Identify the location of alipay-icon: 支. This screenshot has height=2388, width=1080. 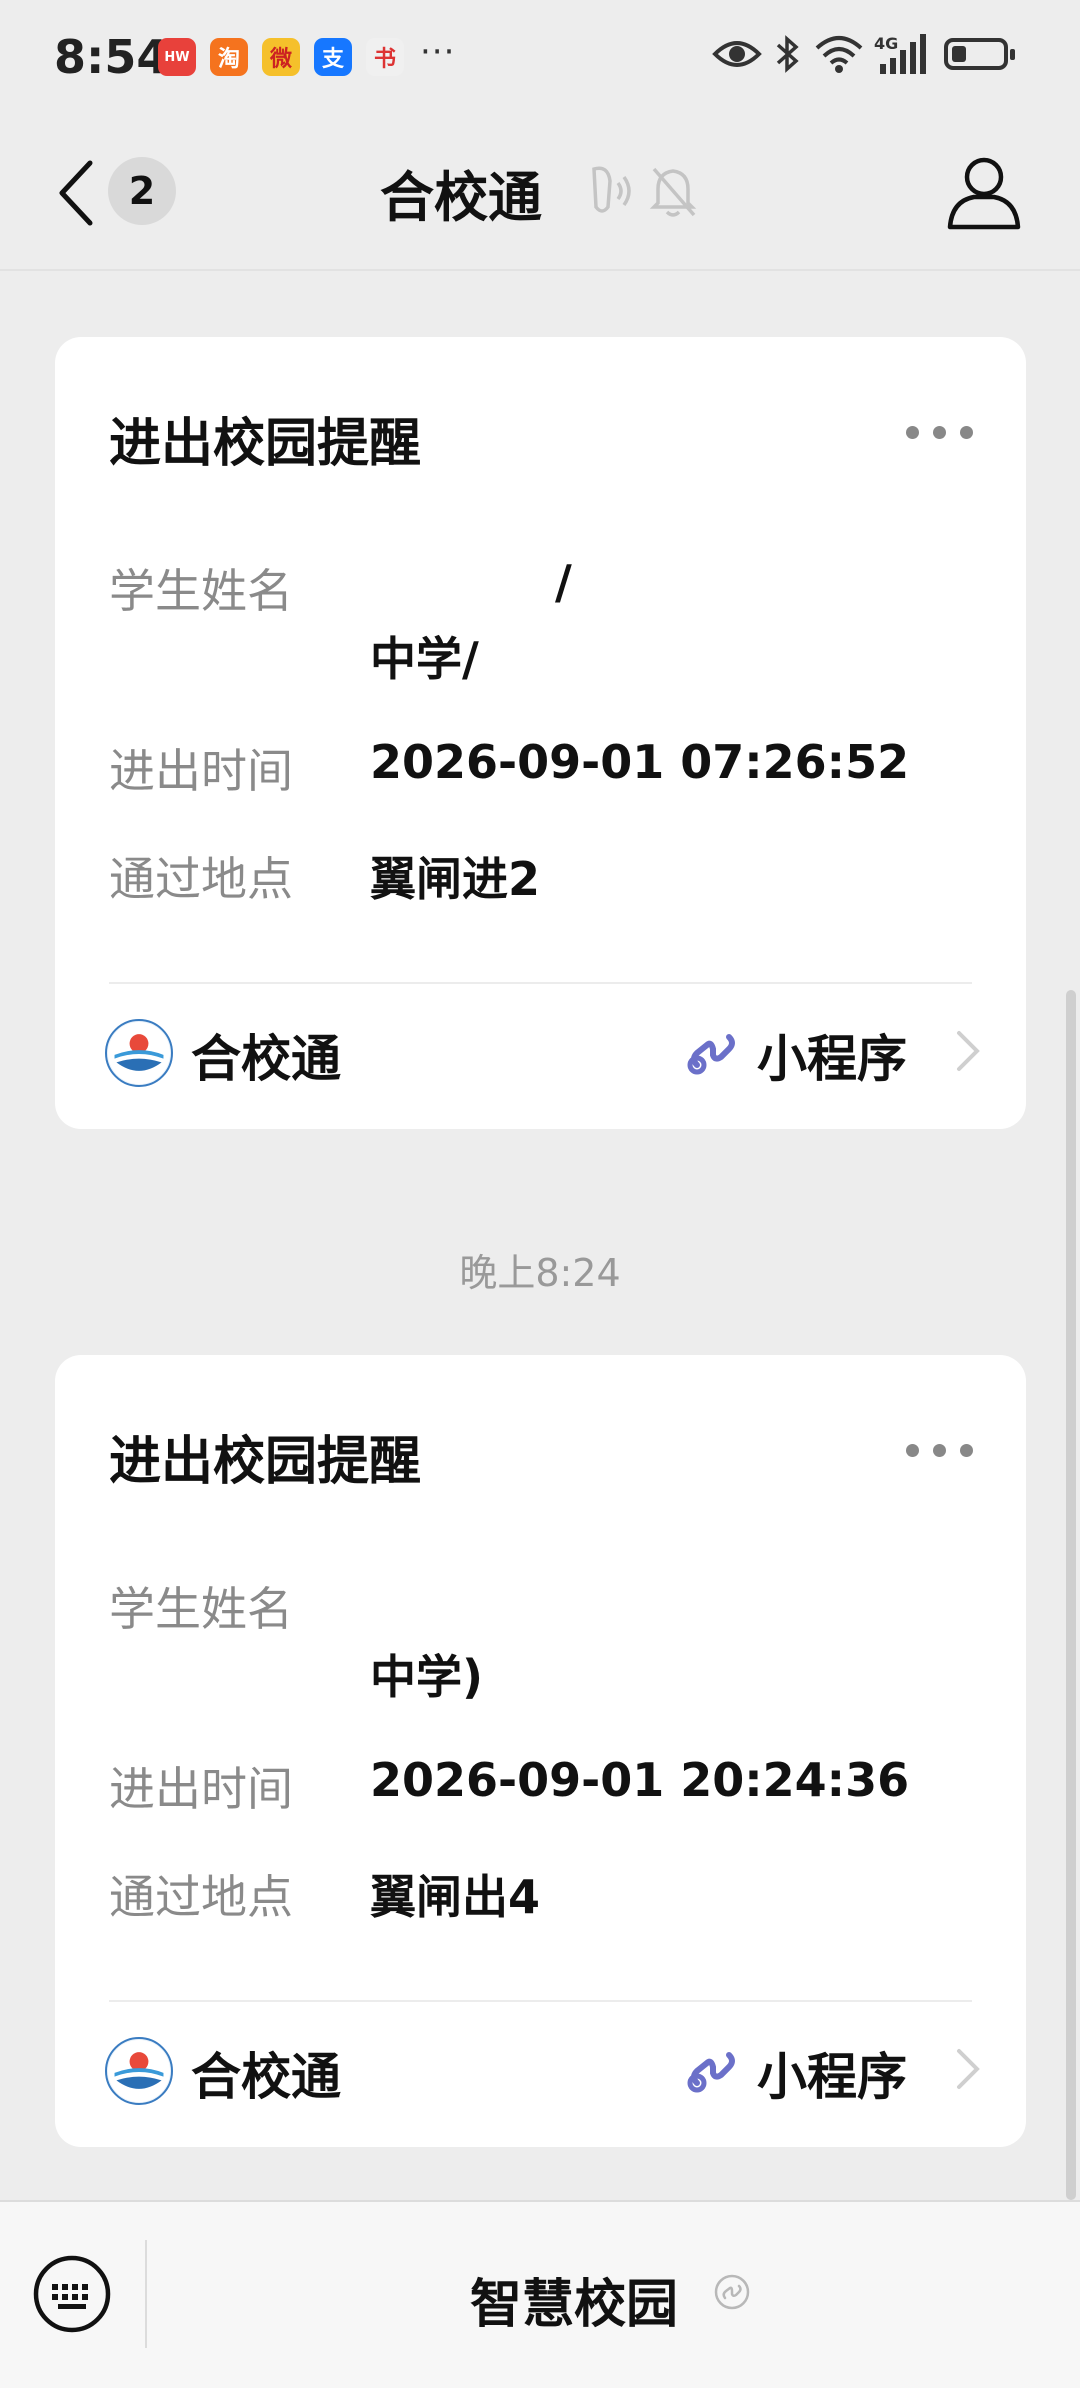
(333, 57).